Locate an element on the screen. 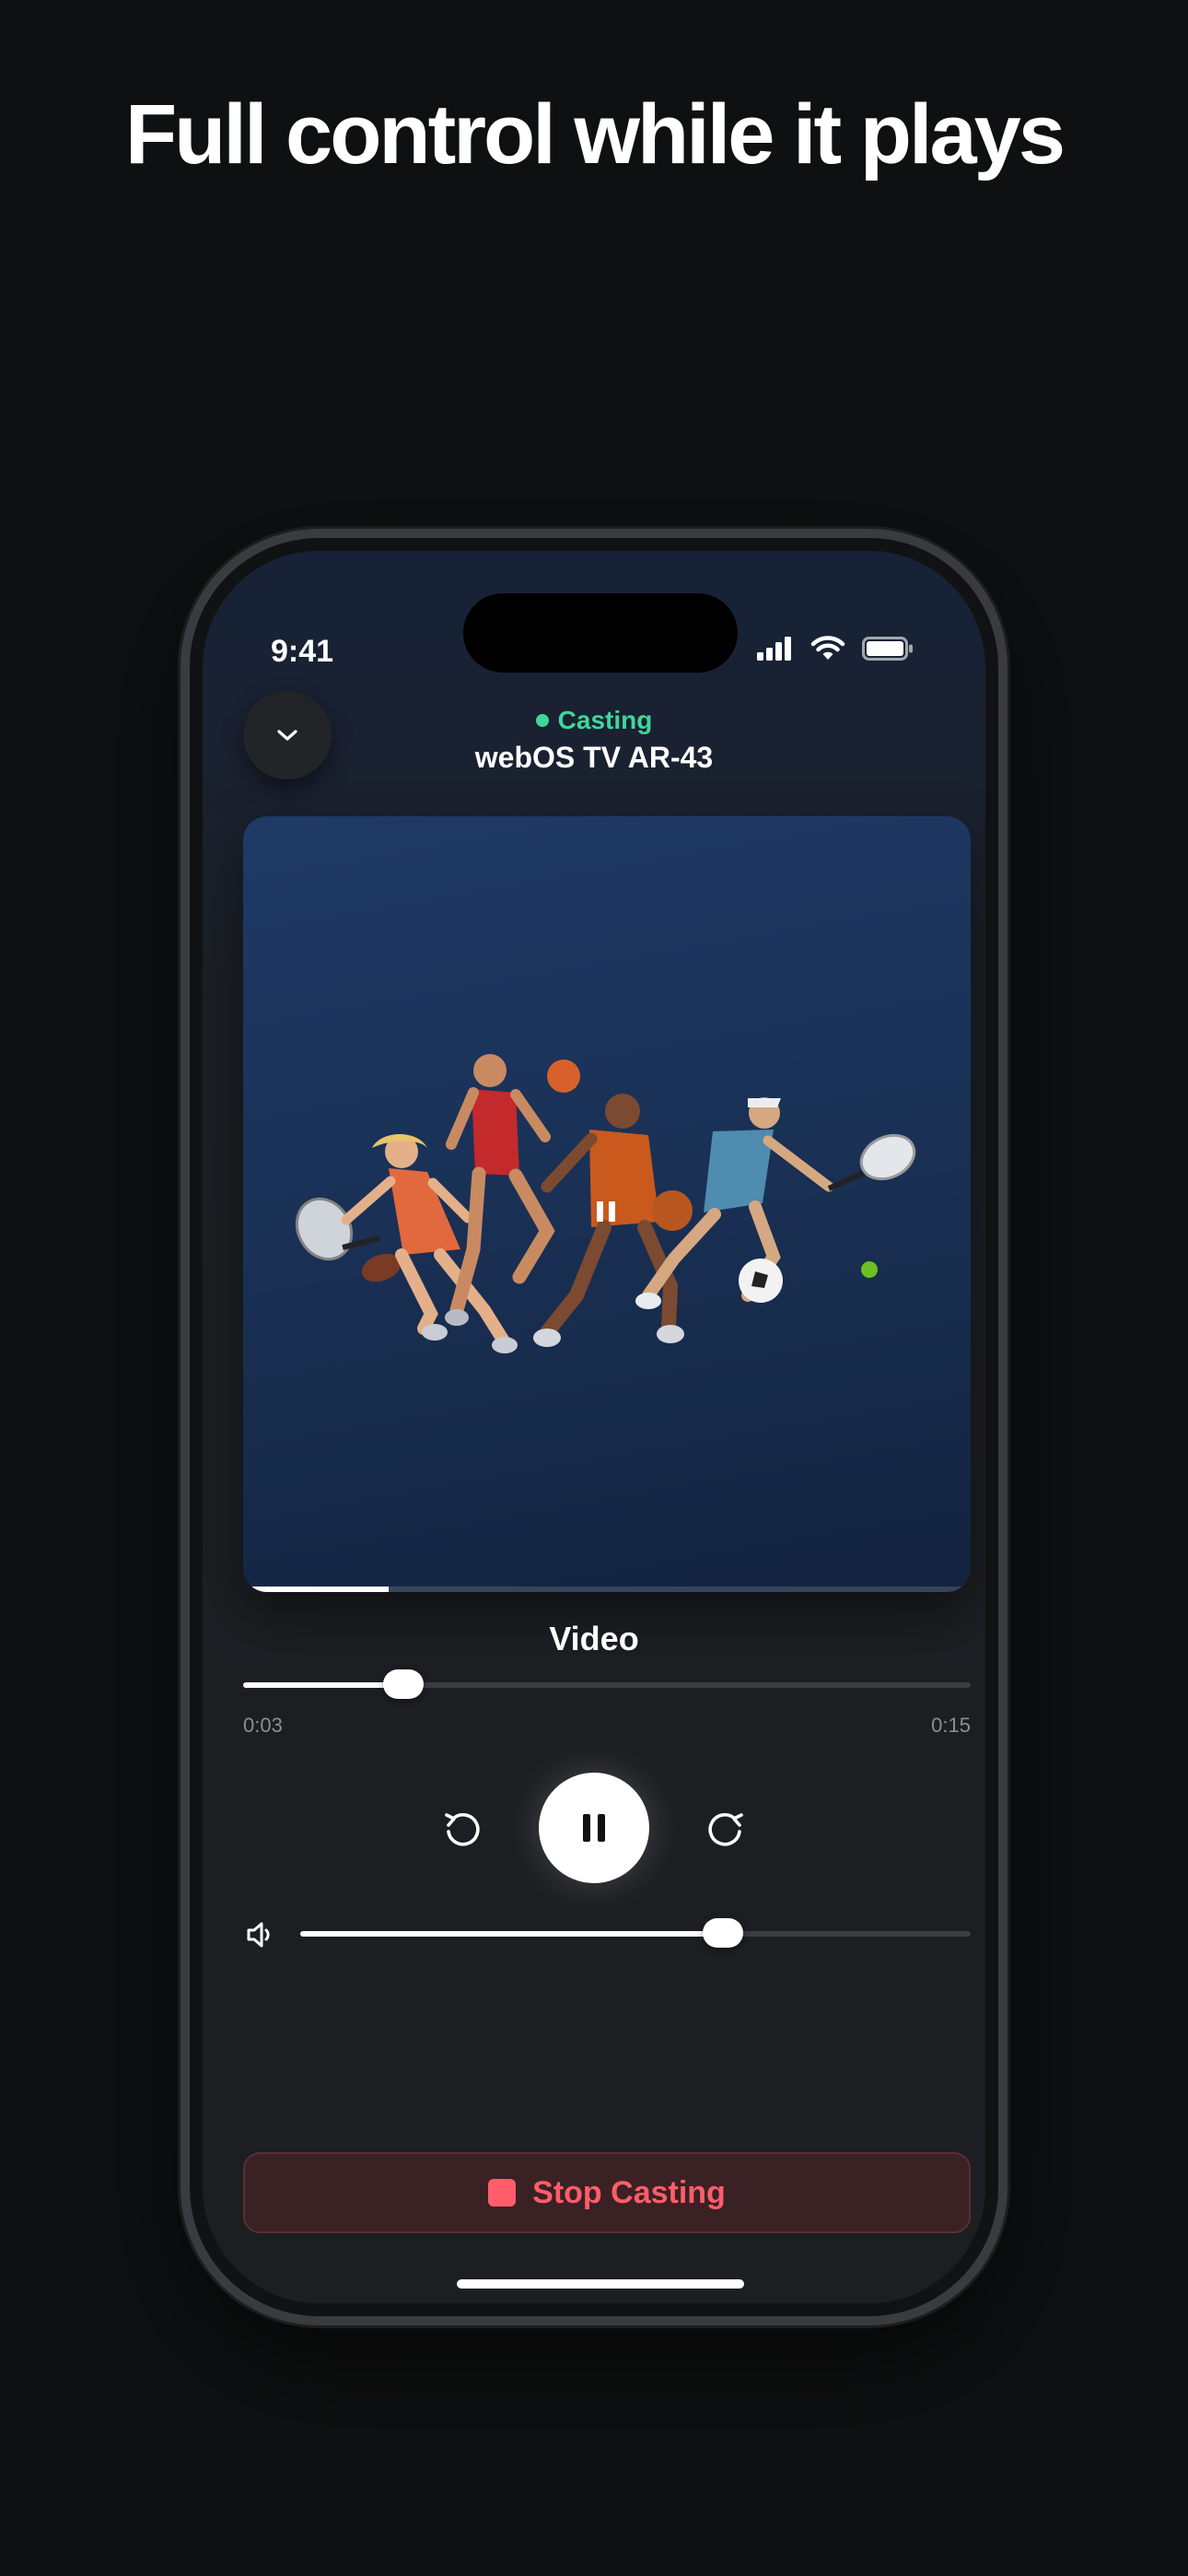 This screenshot has width=1188, height=2576. seek-thumb is located at coordinates (403, 1684).